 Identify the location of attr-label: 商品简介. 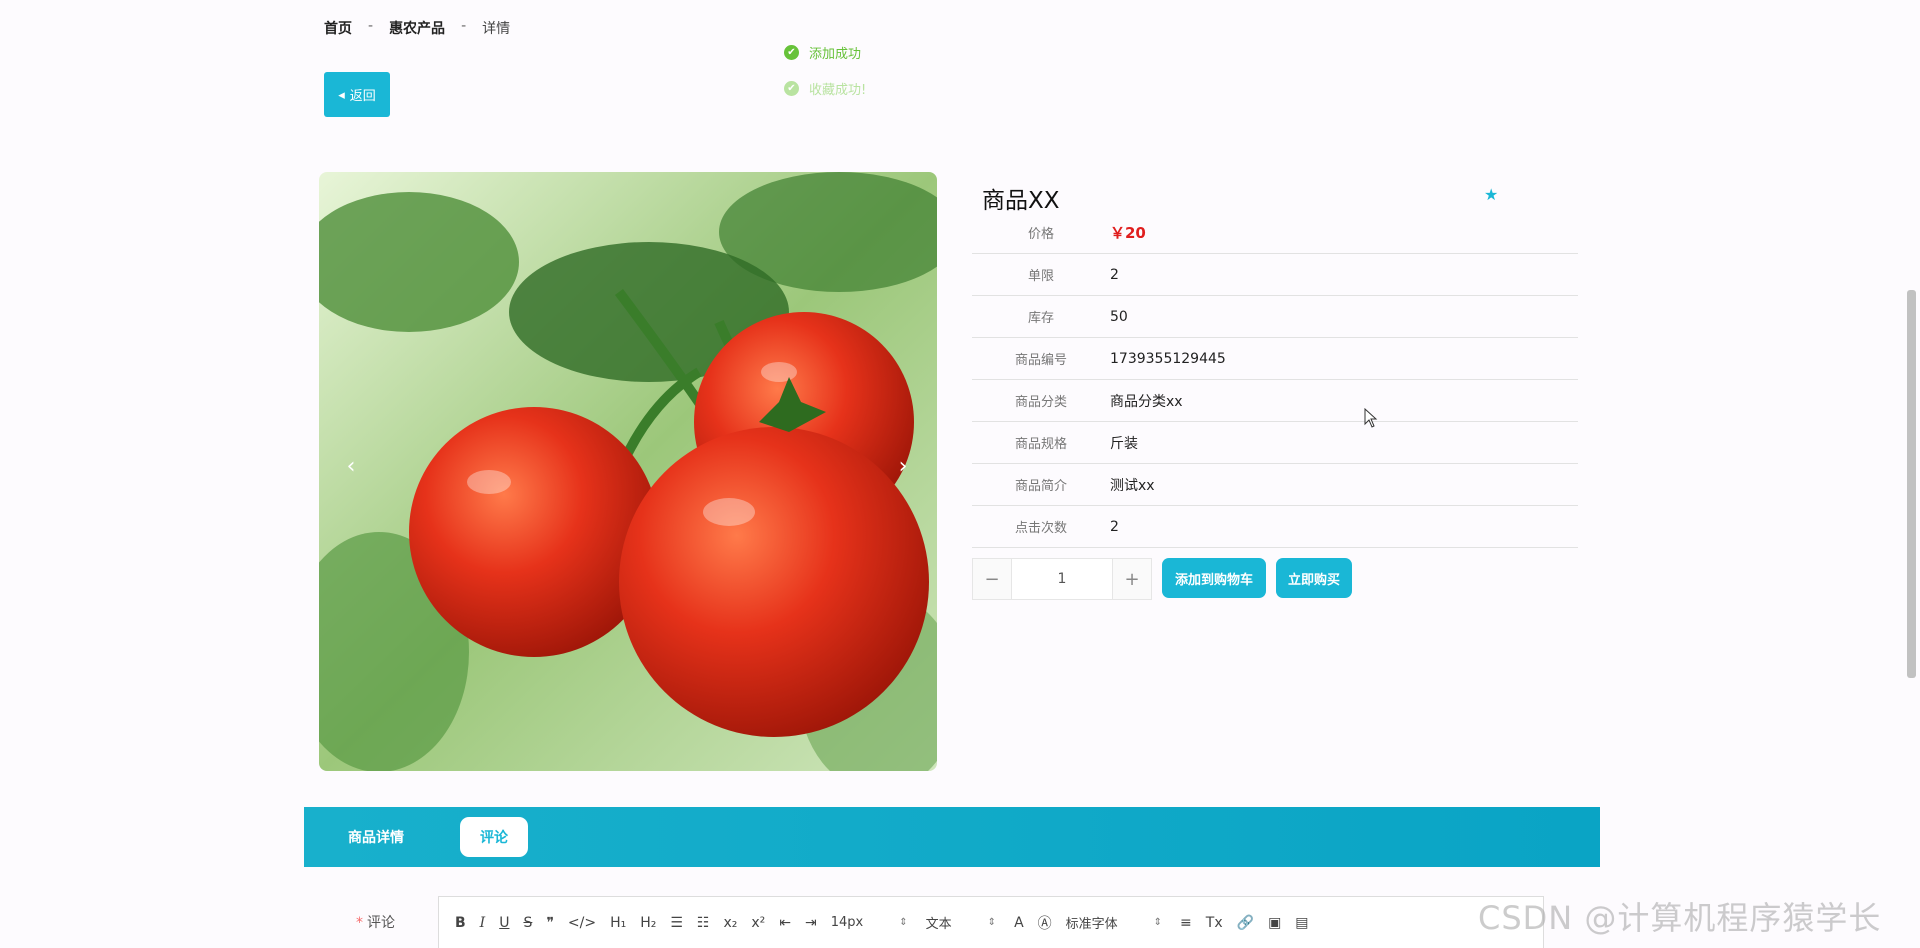
(1040, 486).